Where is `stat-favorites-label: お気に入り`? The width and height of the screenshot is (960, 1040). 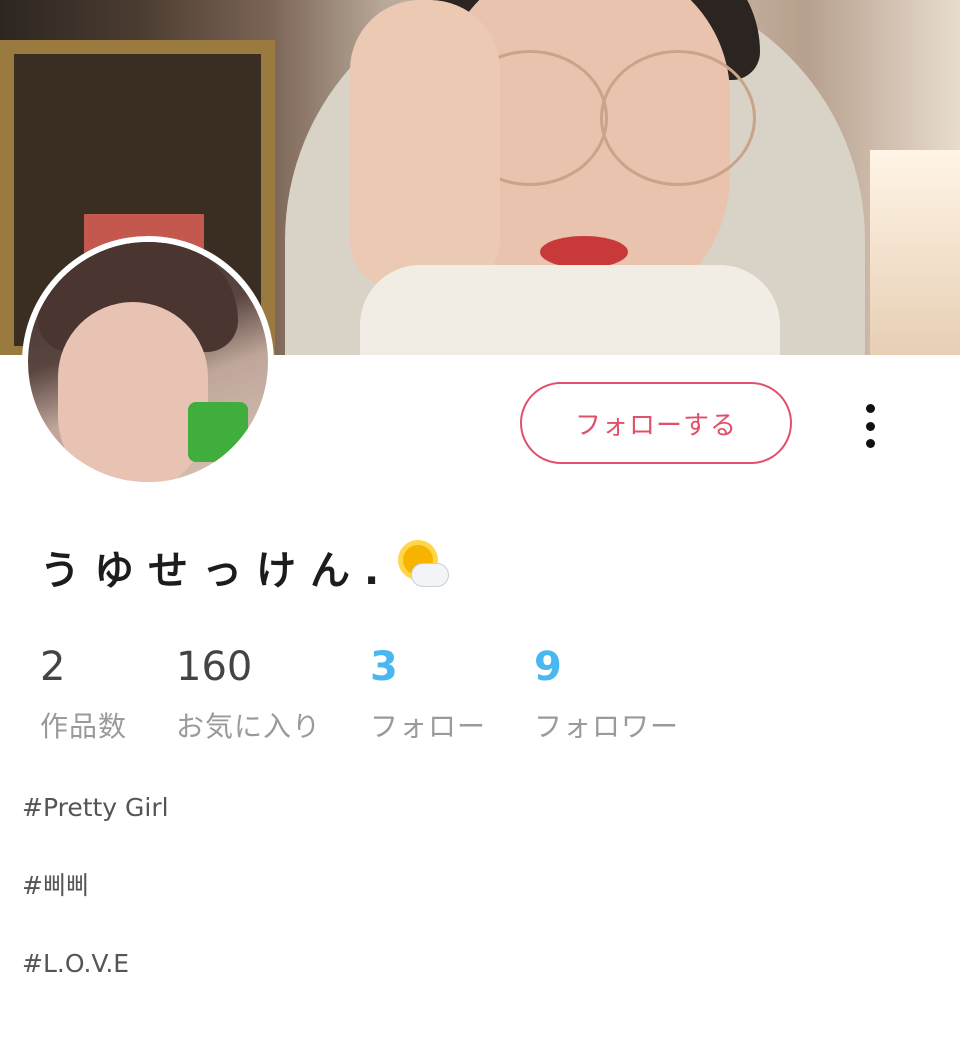
stat-favorites-label: お気に入り is located at coordinates (249, 726).